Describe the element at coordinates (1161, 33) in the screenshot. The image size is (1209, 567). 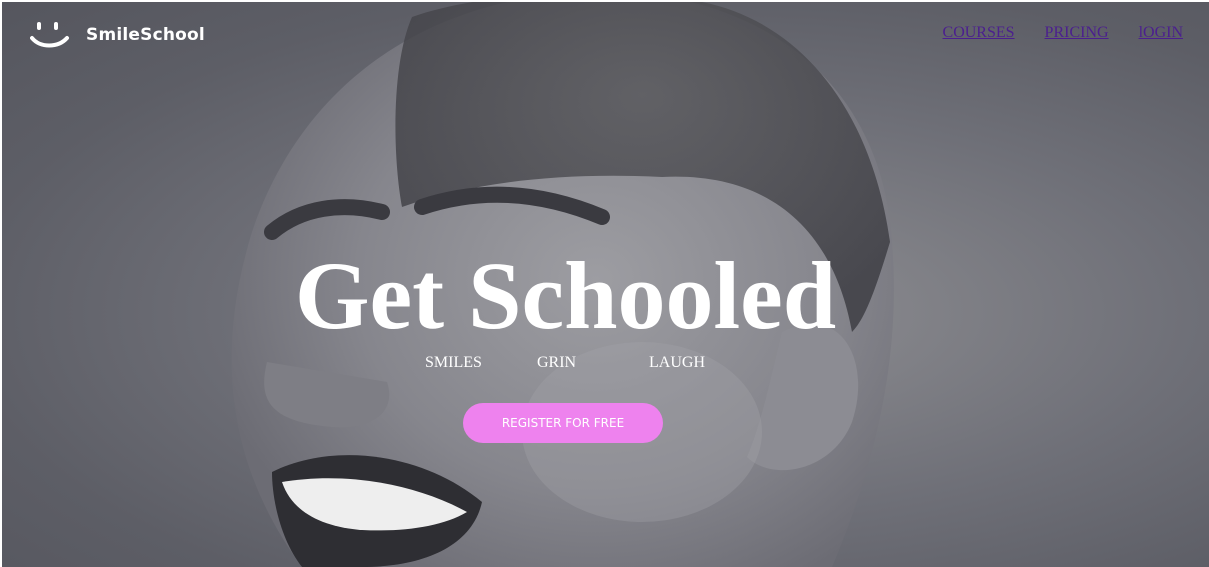
I see `nav-link-login: lOGIN` at that location.